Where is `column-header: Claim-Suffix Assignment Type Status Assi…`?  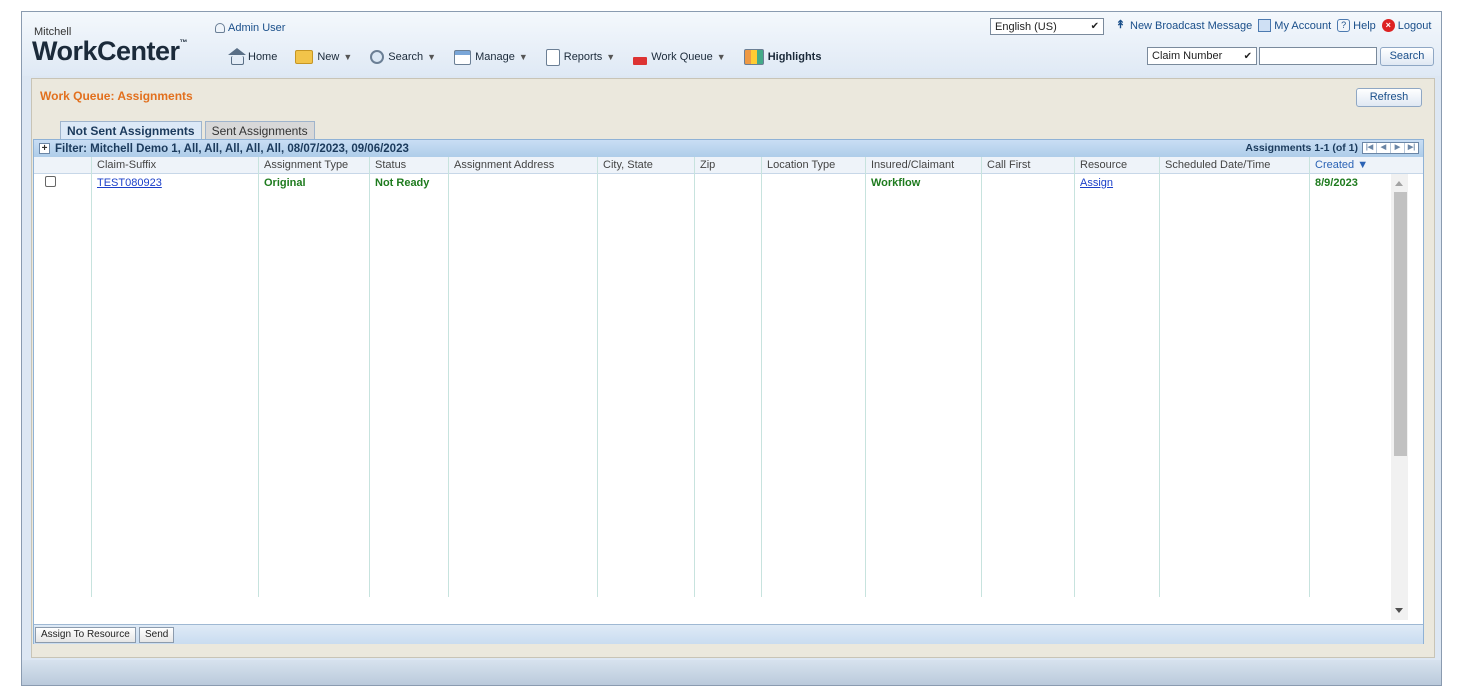 column-header: Claim-Suffix Assignment Type Status Assi… is located at coordinates (728, 165).